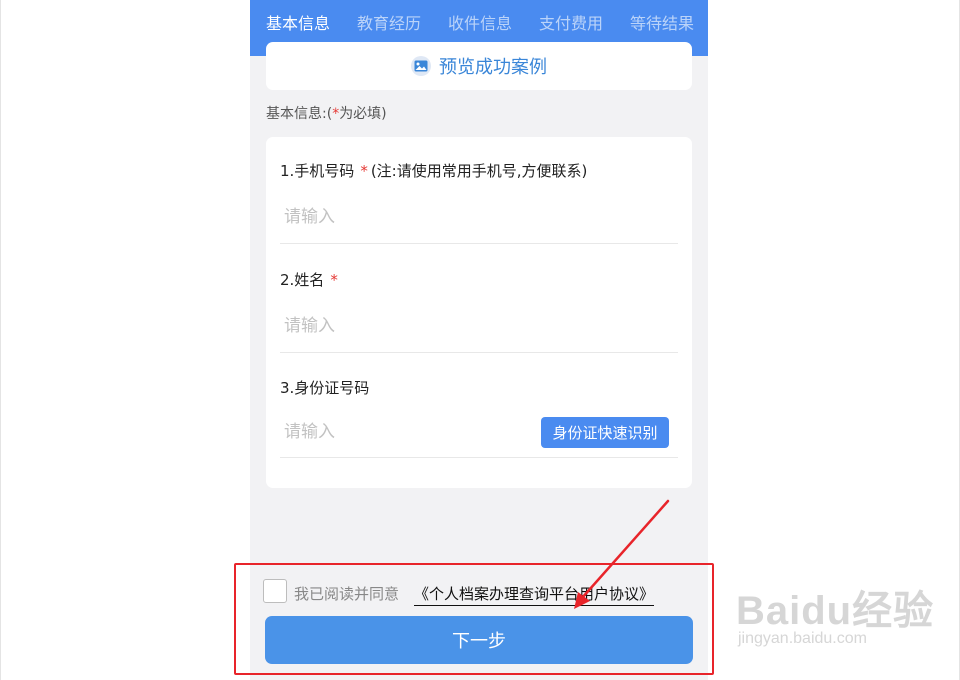 The image size is (960, 680). Describe the element at coordinates (835, 611) in the screenshot. I see `watermark-logo: Baidu经验` at that location.